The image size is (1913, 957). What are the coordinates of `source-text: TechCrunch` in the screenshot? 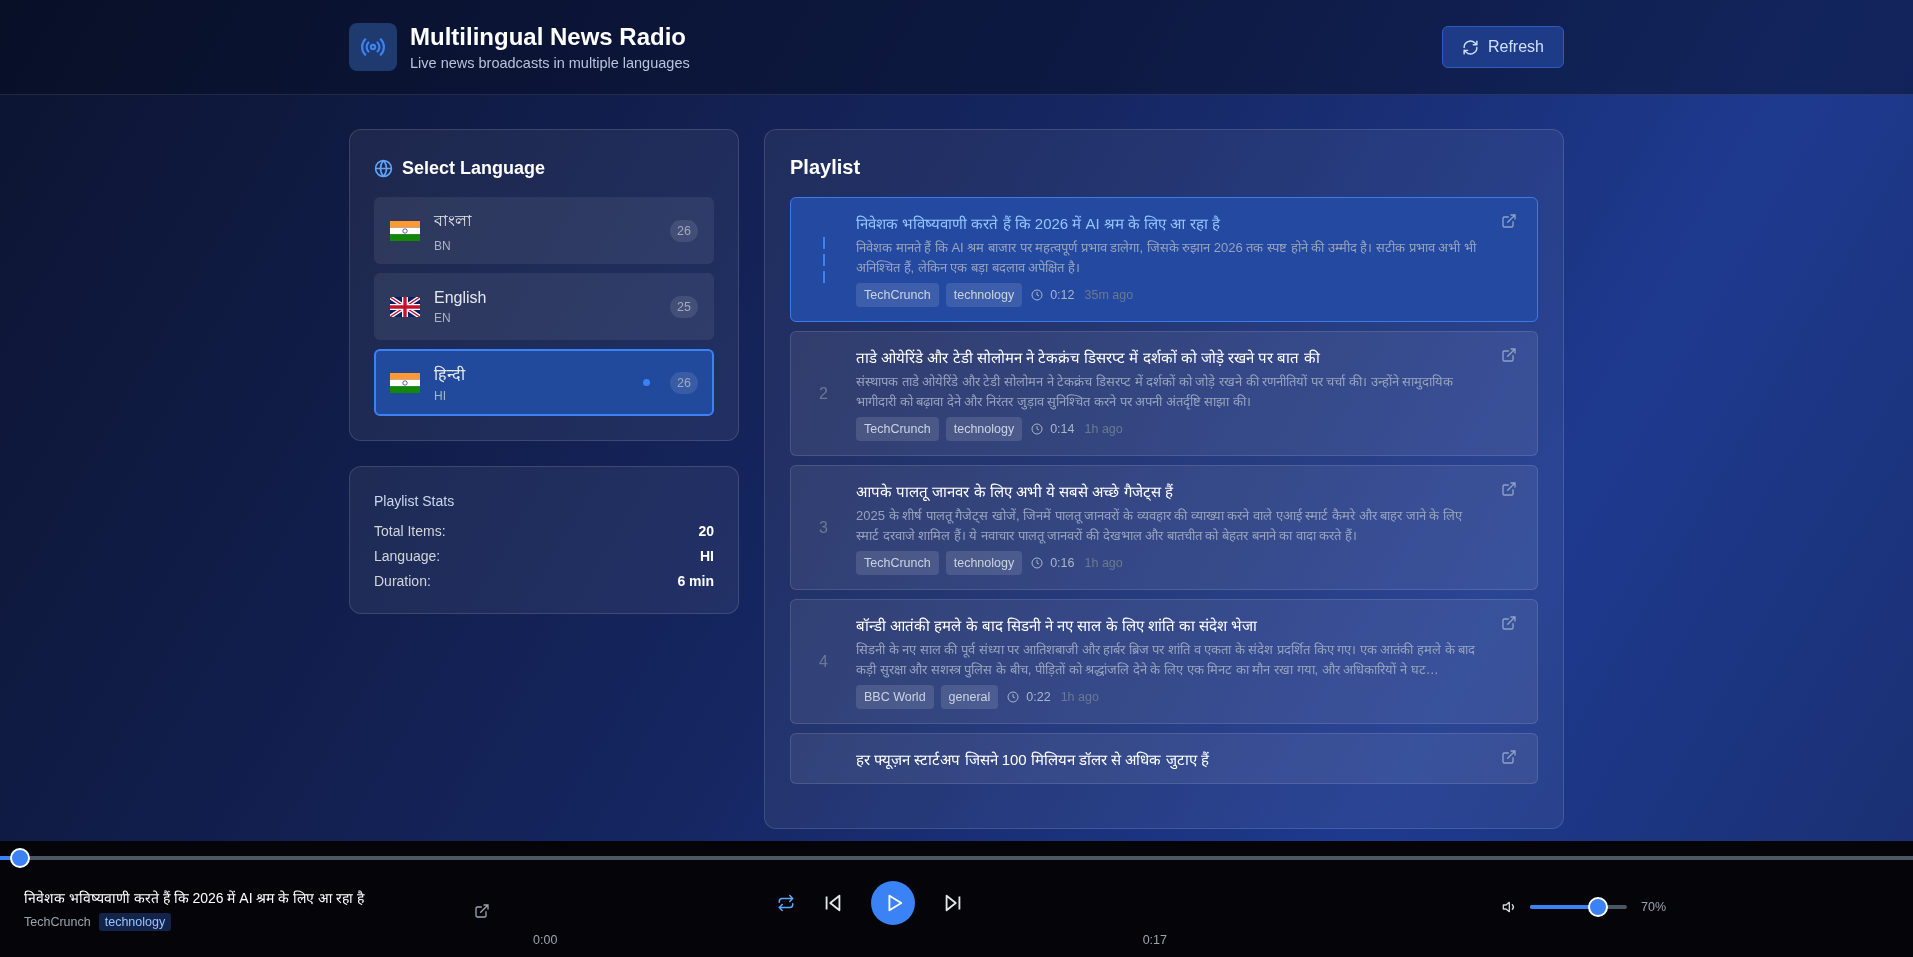 It's located at (57, 922).